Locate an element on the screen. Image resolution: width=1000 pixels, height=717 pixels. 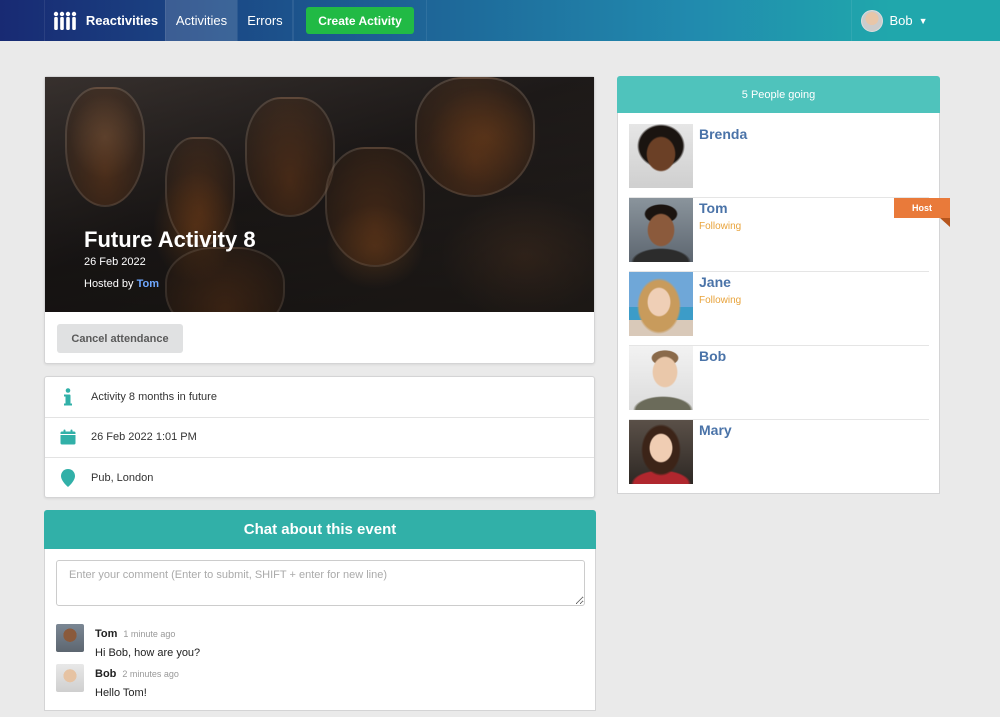
info-icon is located at coordinates (68, 396).